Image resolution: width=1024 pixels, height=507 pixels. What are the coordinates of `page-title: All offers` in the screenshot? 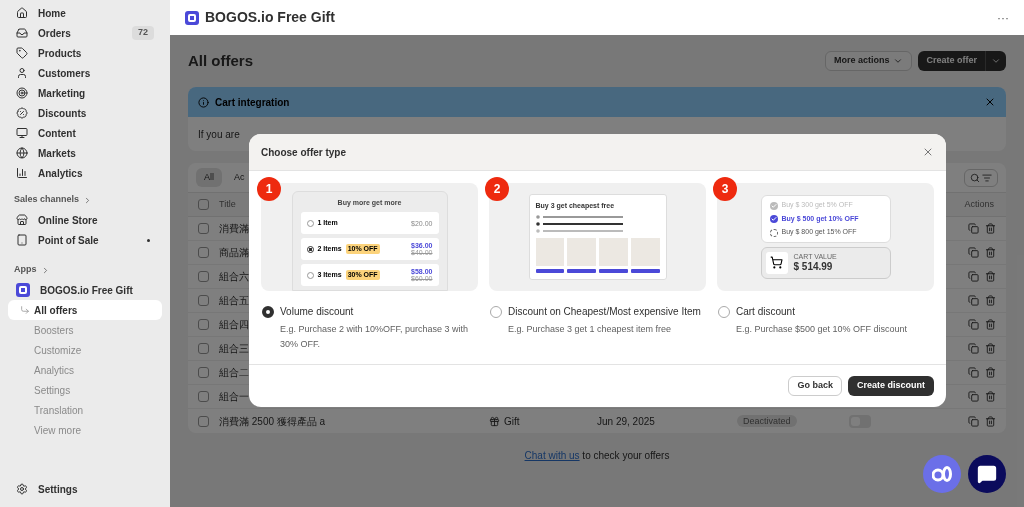 It's located at (220, 60).